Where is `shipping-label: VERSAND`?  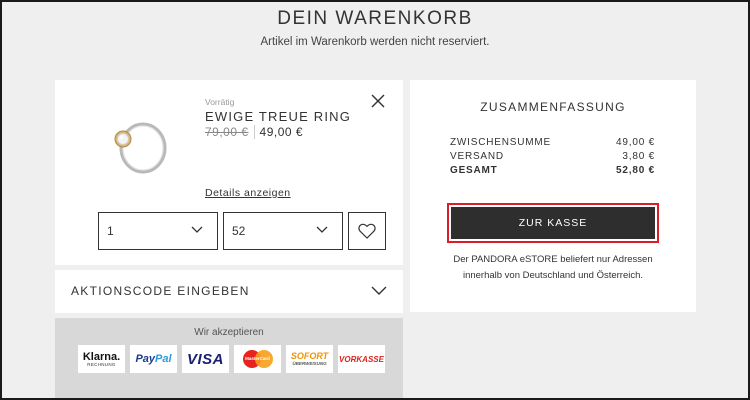
shipping-label: VERSAND is located at coordinates (477, 156).